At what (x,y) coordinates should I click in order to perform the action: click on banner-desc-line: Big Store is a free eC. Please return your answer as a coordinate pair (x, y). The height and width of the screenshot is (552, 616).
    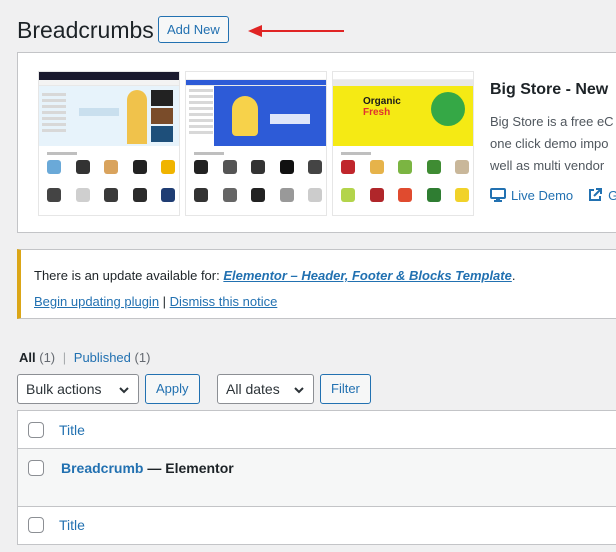
    Looking at the image, I should click on (552, 121).